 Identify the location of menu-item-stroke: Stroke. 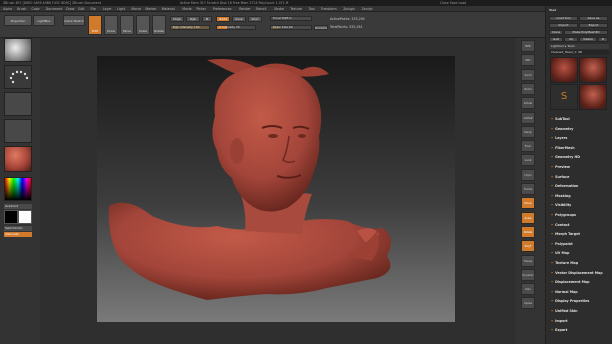
(279, 9).